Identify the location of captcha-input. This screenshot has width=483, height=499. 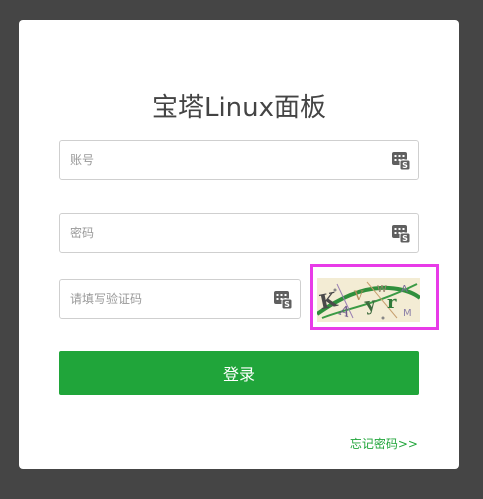
(180, 299).